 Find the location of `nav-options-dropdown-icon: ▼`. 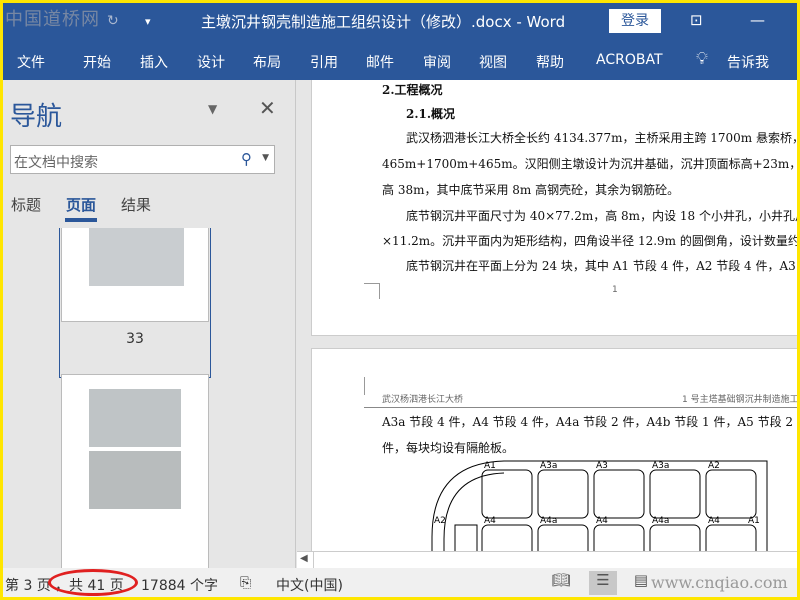

nav-options-dropdown-icon: ▼ is located at coordinates (212, 109).